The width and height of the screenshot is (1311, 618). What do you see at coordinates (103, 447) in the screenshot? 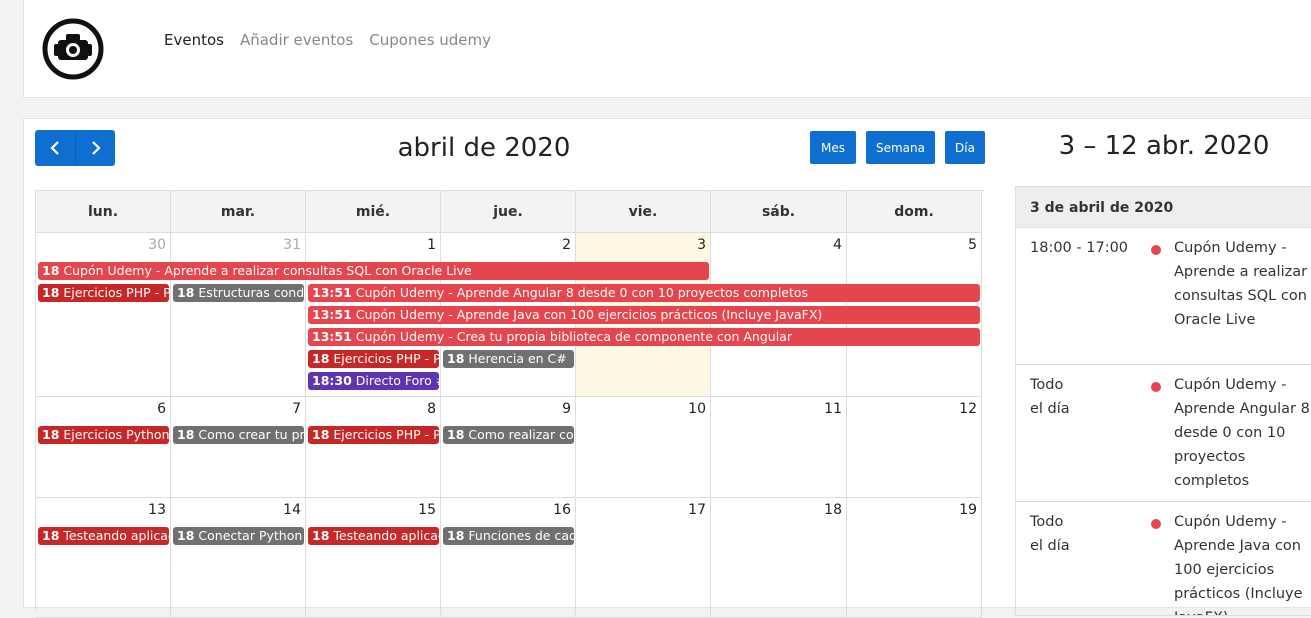
I see `day-cell: 6` at bounding box center [103, 447].